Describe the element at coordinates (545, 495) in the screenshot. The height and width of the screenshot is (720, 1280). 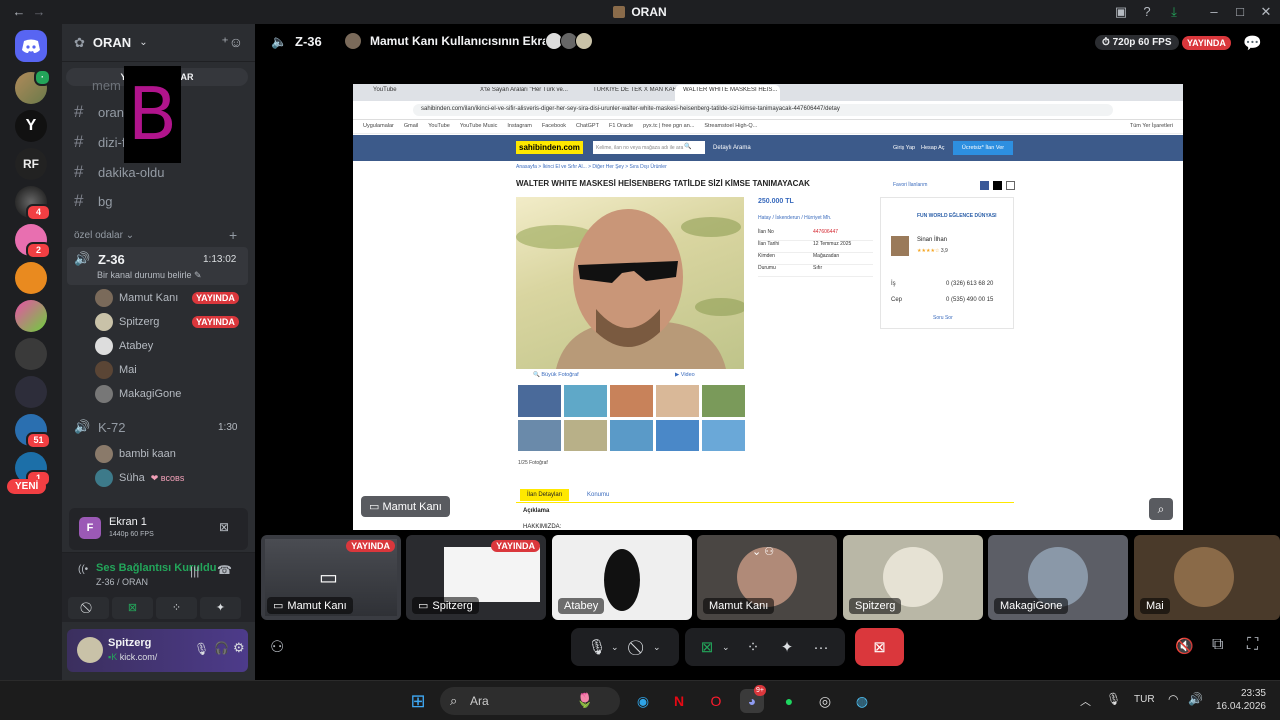
I see `tab-listing-details: İlan Detayları` at that location.